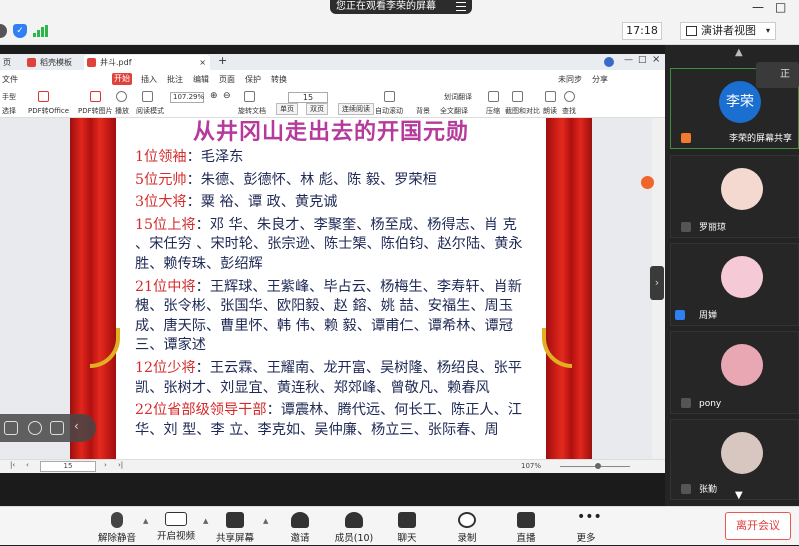  Describe the element at coordinates (739, 52) in the screenshot. I see `scroll-up-icon: ▲` at that location.